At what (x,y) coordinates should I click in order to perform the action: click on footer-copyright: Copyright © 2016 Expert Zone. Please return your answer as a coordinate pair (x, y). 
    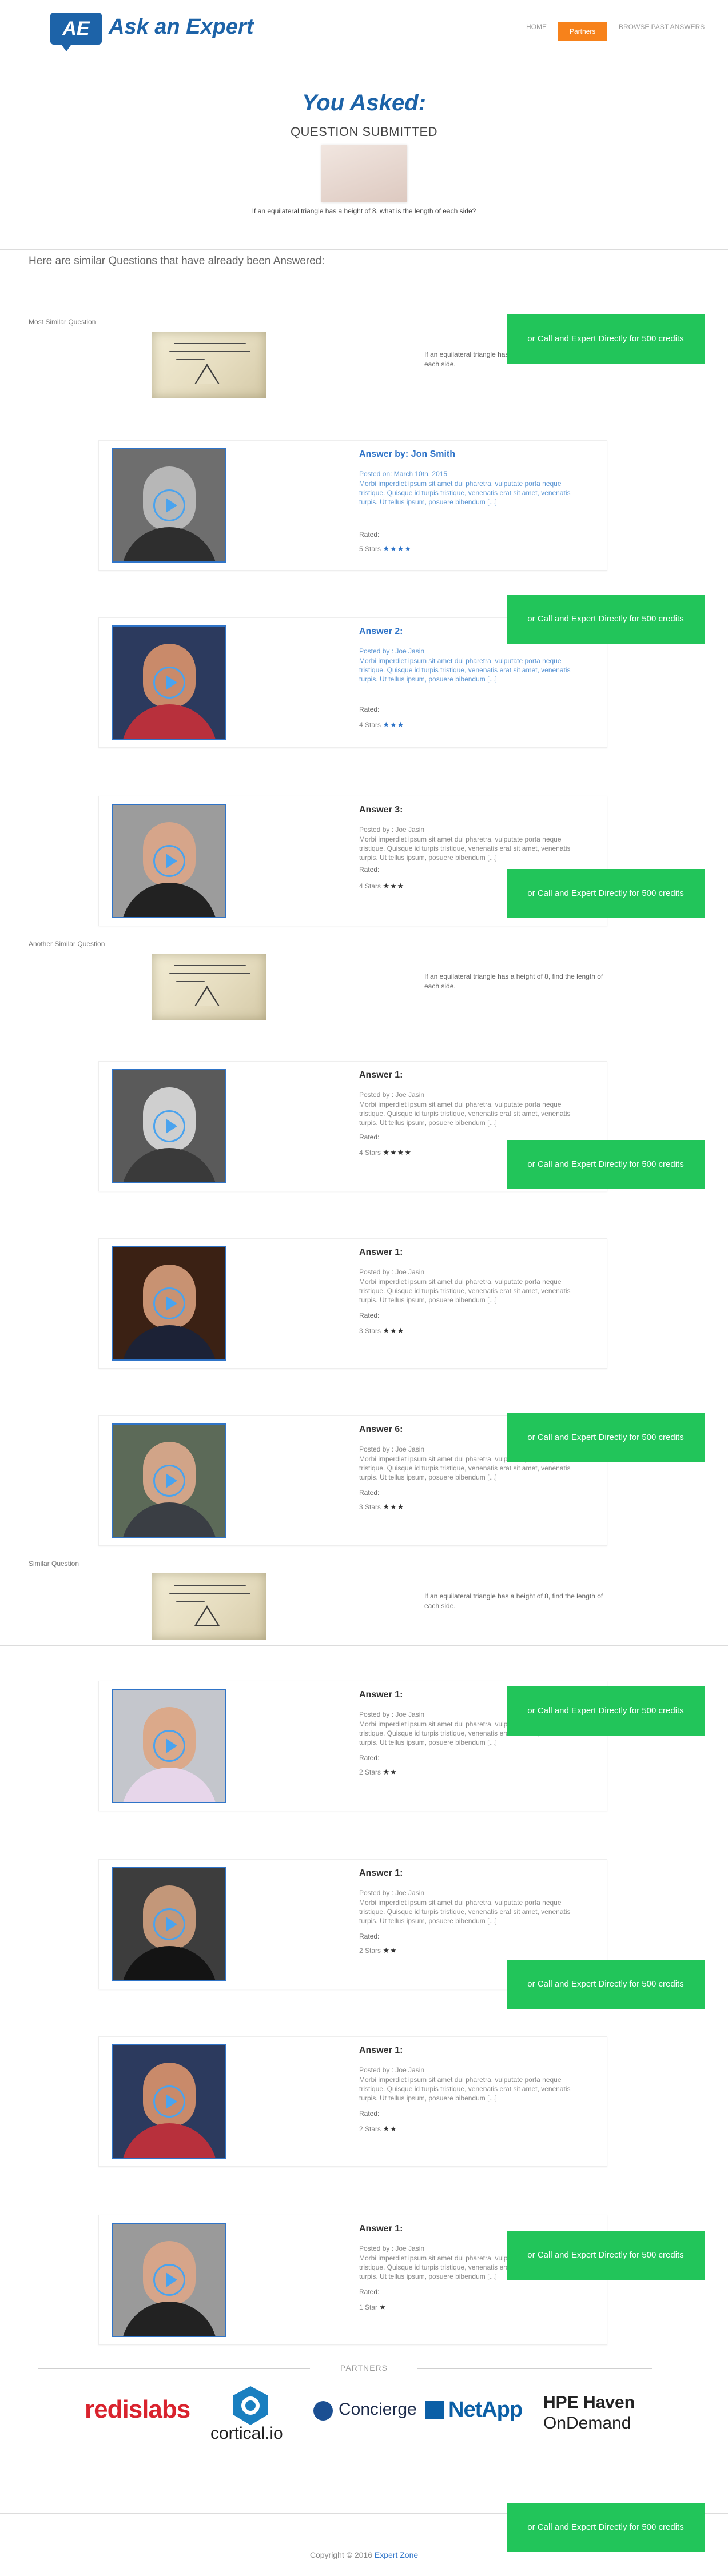
    Looking at the image, I should click on (364, 2554).